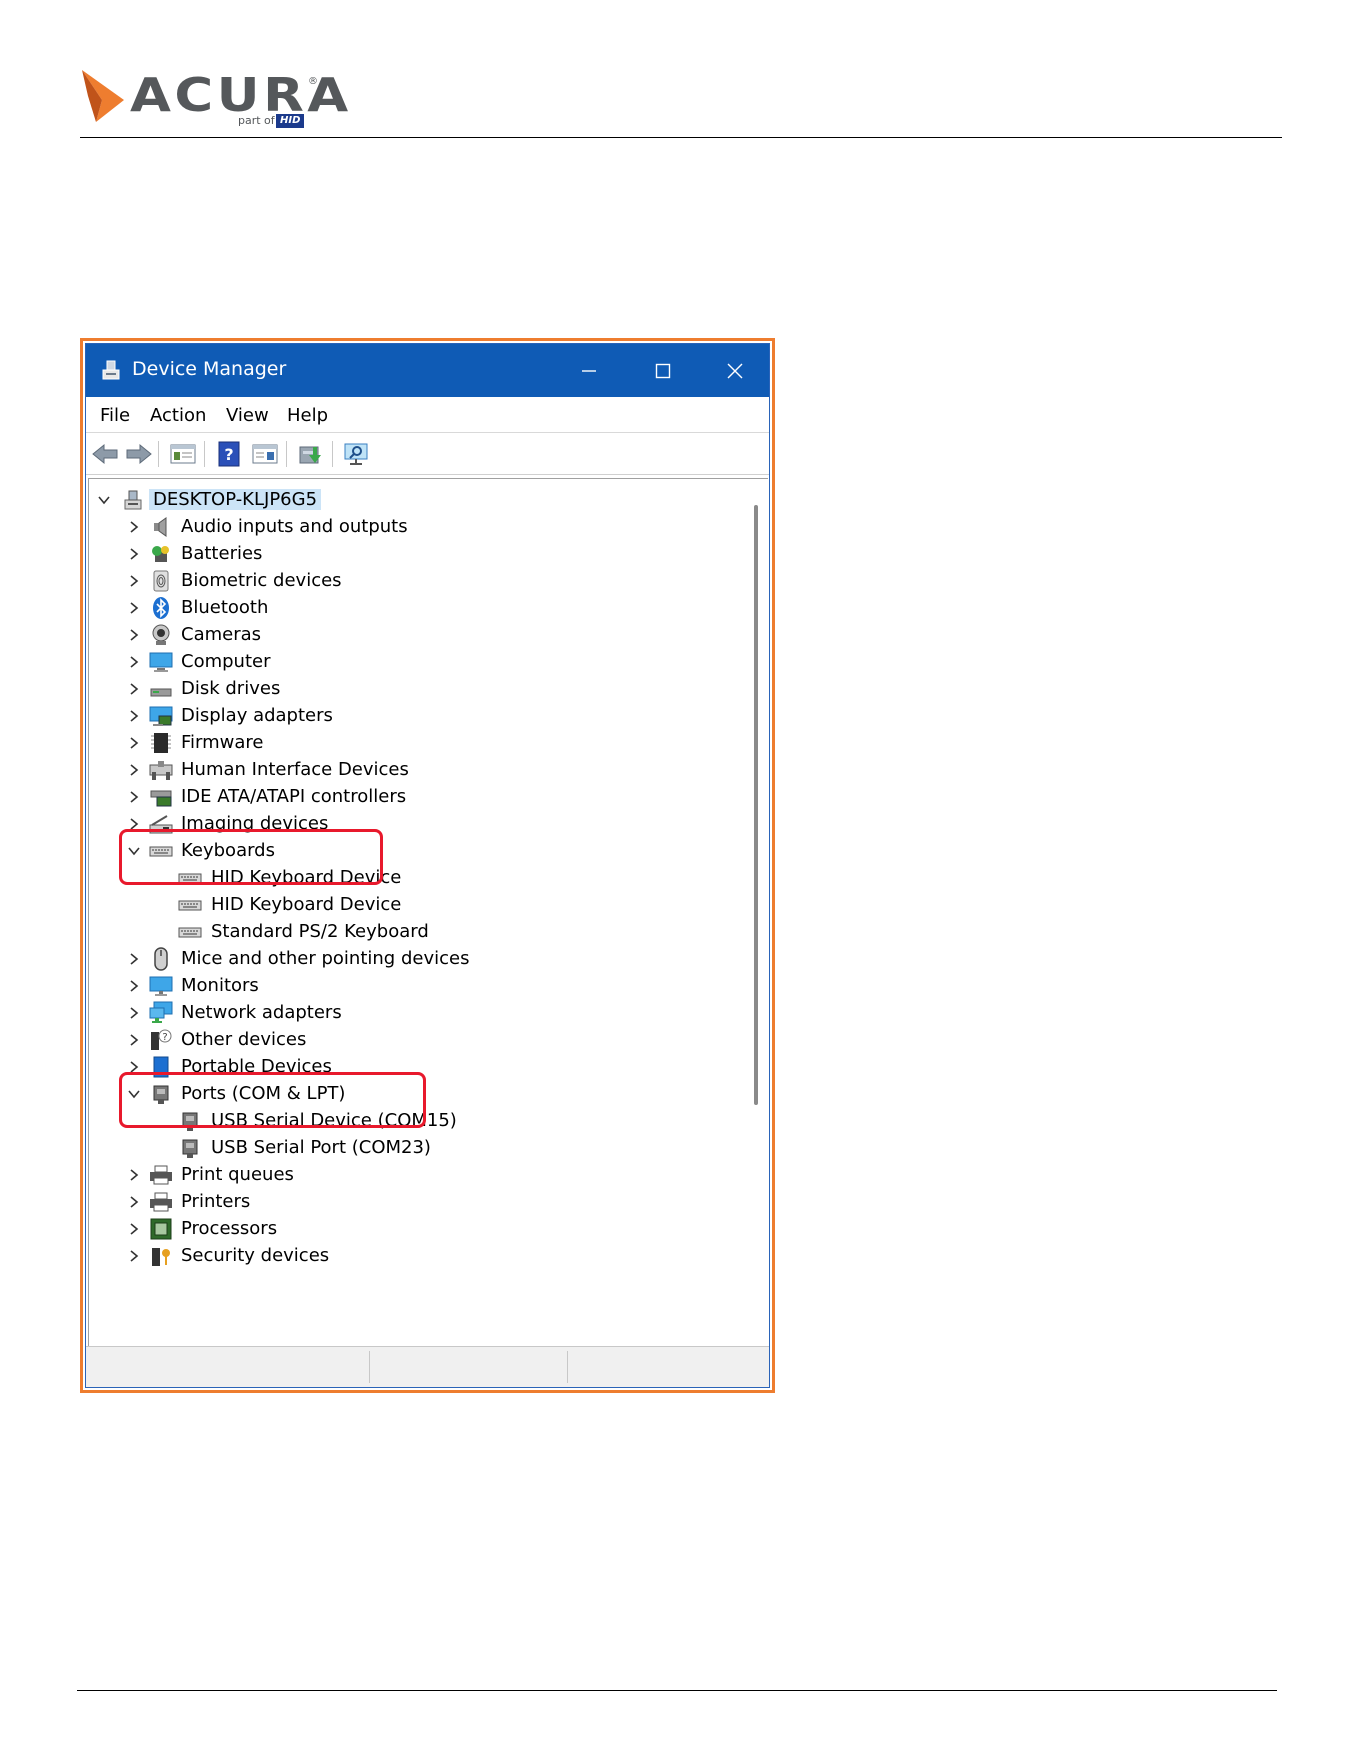 The image size is (1361, 1761). Describe the element at coordinates (409, 797) in the screenshot. I see `tree-item-ide: IDE ATA/ATAPI controllers` at that location.